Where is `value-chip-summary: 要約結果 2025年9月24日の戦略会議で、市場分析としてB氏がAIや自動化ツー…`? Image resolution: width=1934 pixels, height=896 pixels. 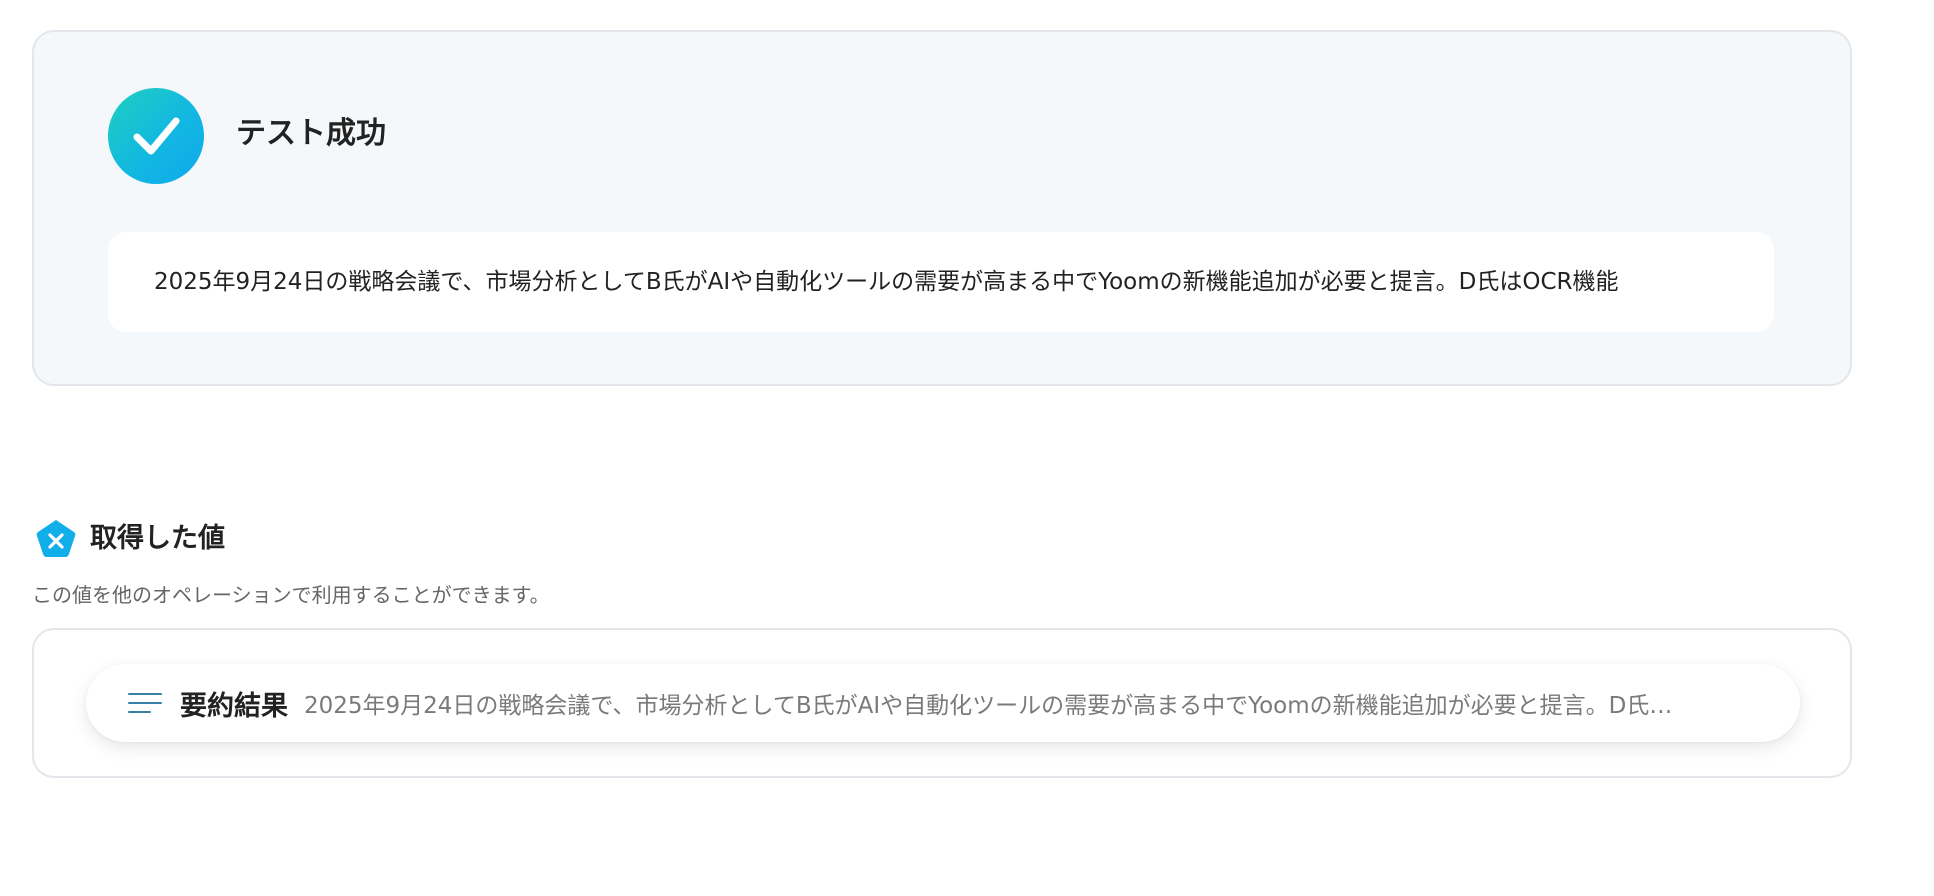 value-chip-summary: 要約結果 2025年9月24日の戦略会議で、市場分析としてB氏がAIや自動化ツー… is located at coordinates (943, 703).